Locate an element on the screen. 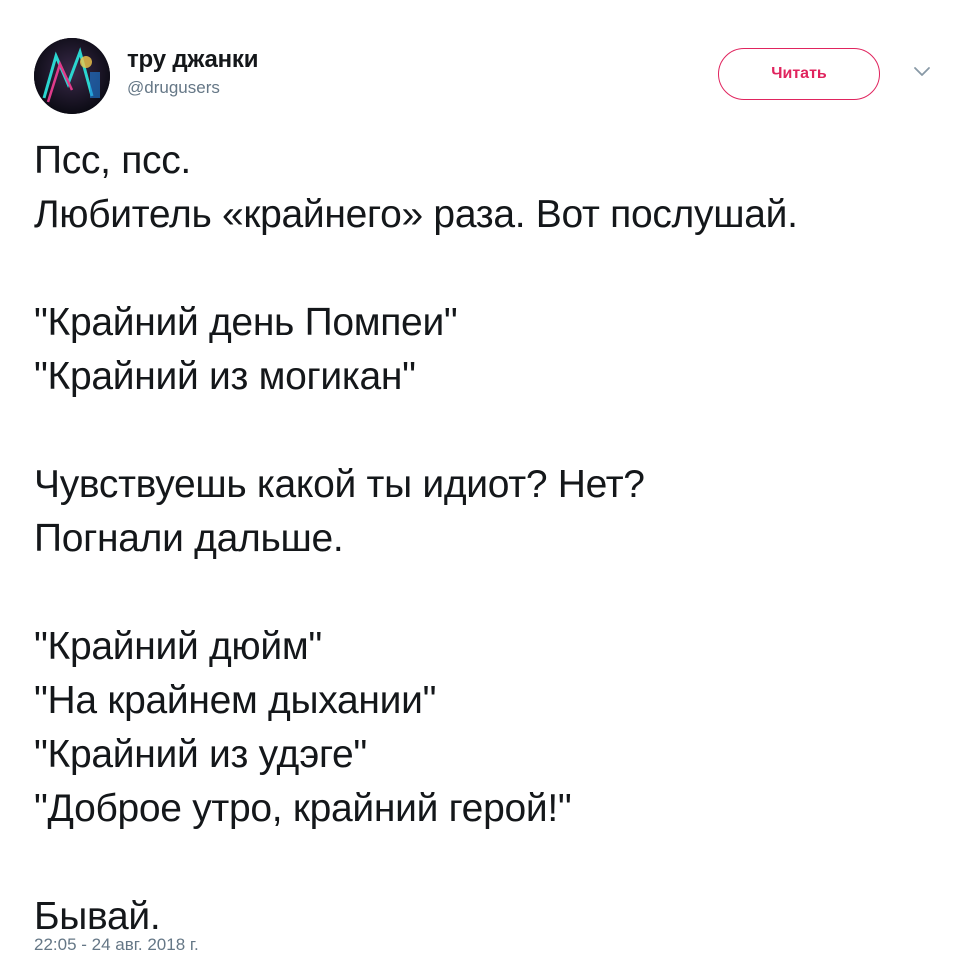 Image resolution: width=978 pixels, height=973 pixels. tweet-text-line: "Крайний из удэге" is located at coordinates (200, 754).